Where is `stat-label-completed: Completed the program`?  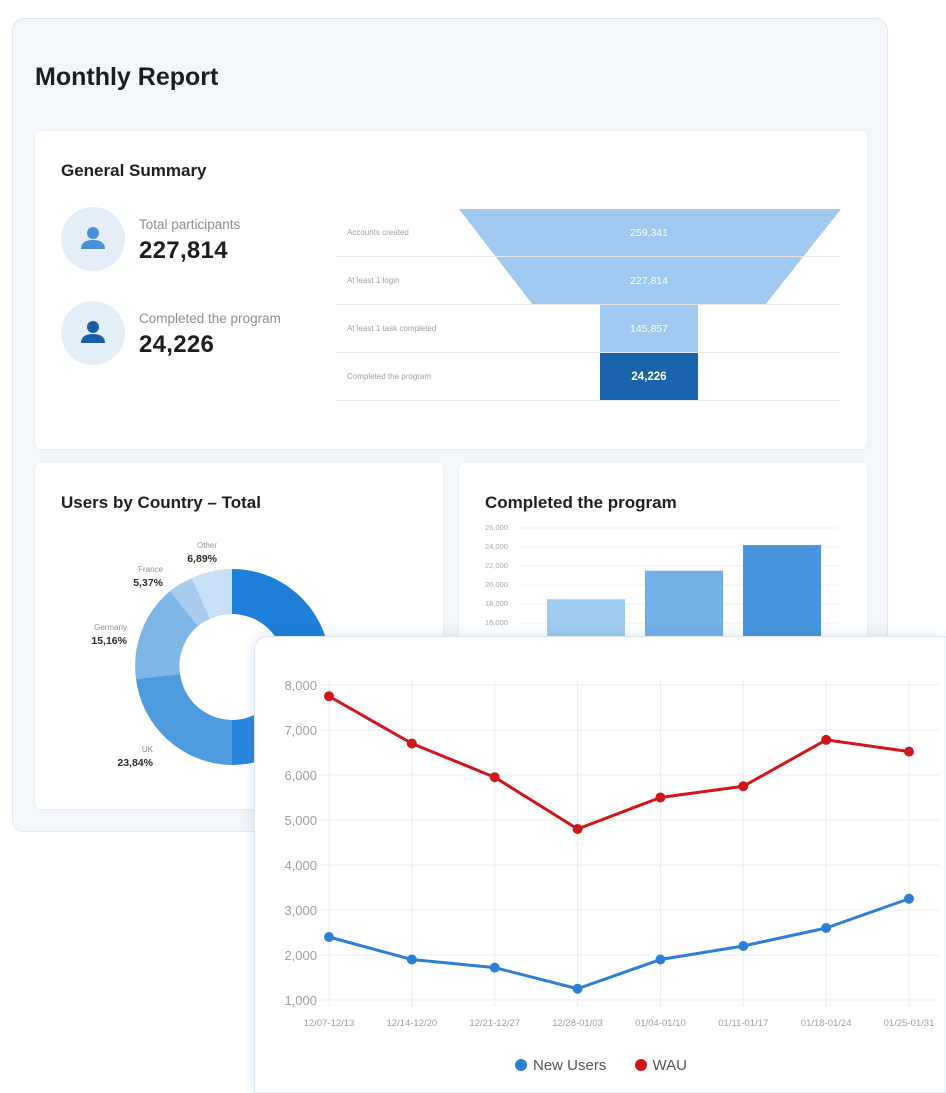
stat-label-completed: Completed the program is located at coordinates (210, 318).